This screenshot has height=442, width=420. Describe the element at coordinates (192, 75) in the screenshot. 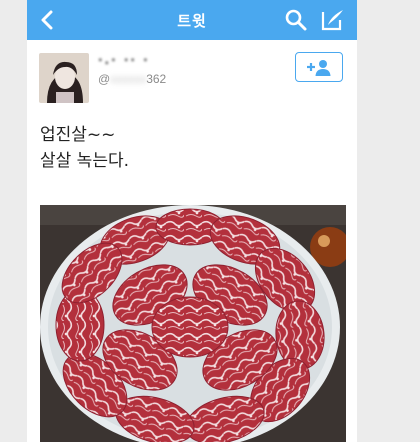

I see `tweet-author-header: ·.· ·· · @xxxxxx362` at that location.